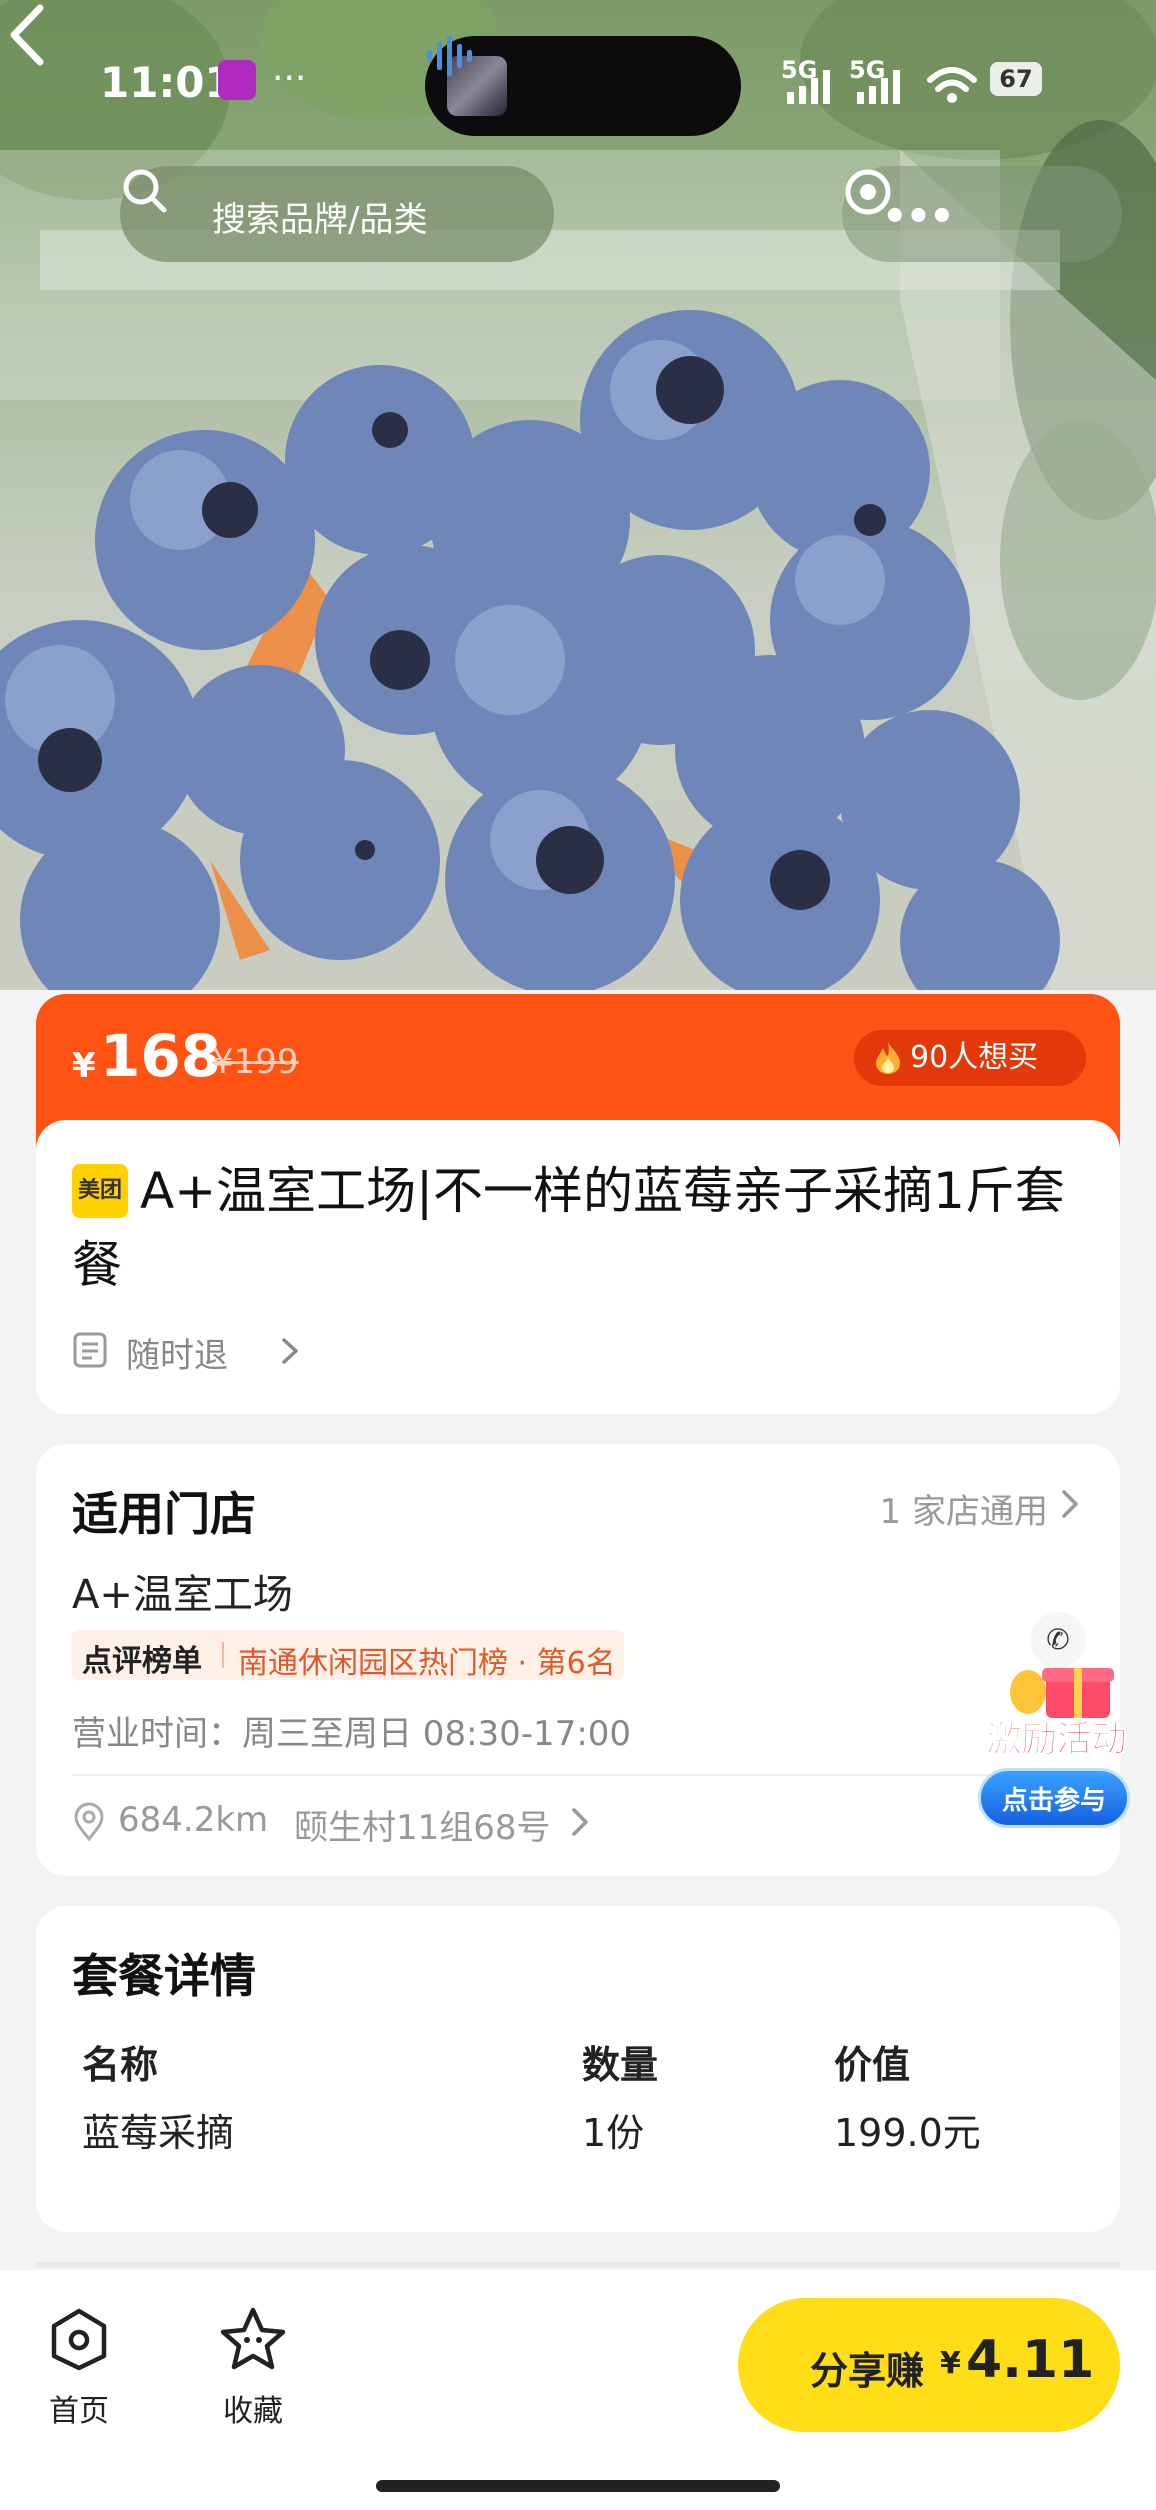 This screenshot has width=1156, height=2510. Describe the element at coordinates (888, 1058) in the screenshot. I see `flame-icon` at that location.